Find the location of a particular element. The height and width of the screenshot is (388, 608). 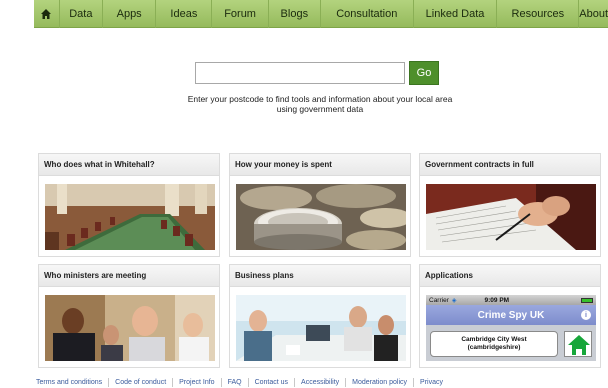

card-money-spent: How your money is spent is located at coordinates (320, 205).